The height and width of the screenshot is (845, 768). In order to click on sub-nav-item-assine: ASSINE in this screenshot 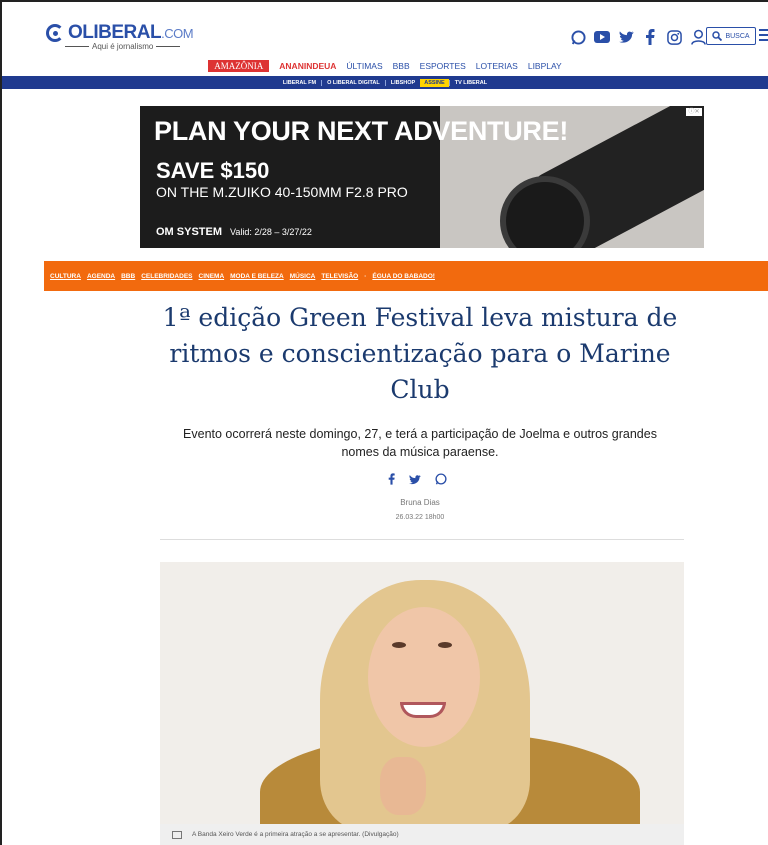, I will do `click(434, 82)`.